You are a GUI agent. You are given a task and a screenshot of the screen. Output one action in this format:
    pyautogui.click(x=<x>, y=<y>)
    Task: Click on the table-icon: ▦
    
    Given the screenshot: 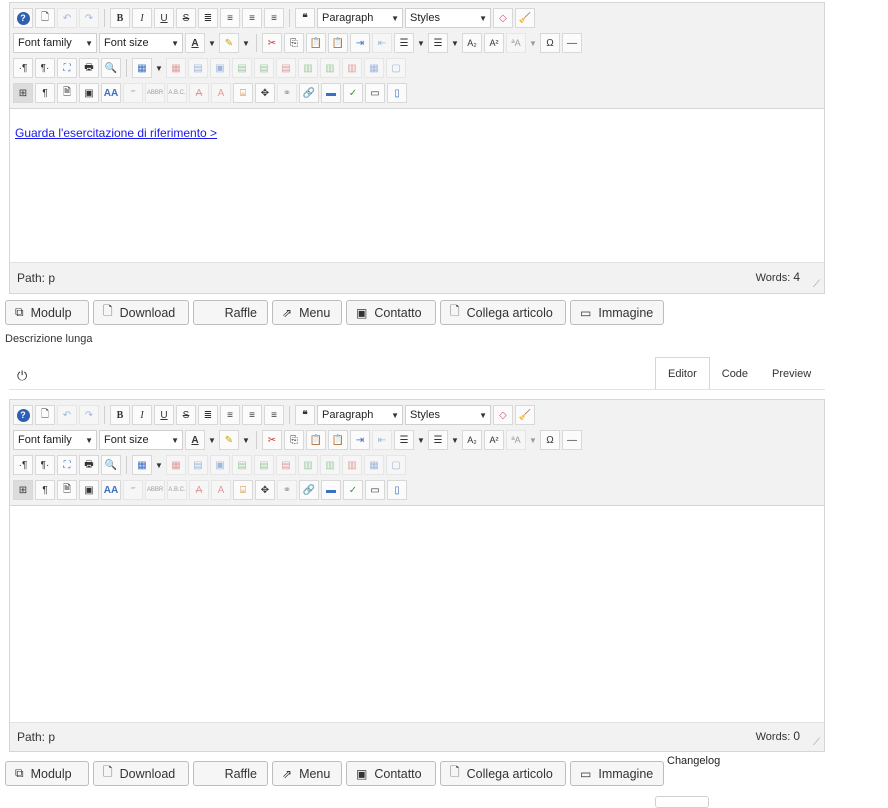 What is the action you would take?
    pyautogui.click(x=142, y=465)
    